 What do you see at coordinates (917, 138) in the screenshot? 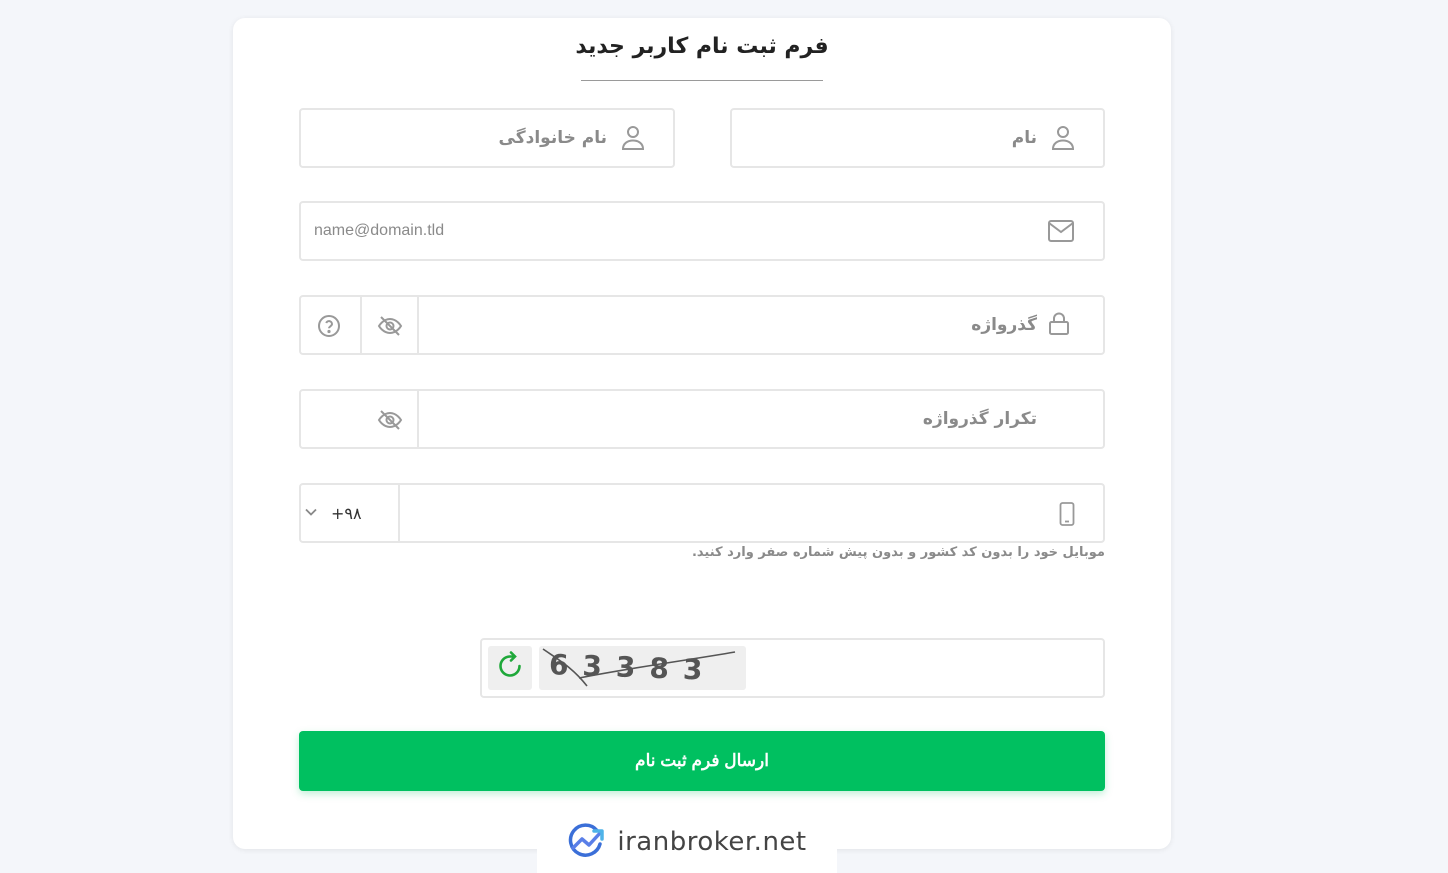
I see `first-name-field: نام` at bounding box center [917, 138].